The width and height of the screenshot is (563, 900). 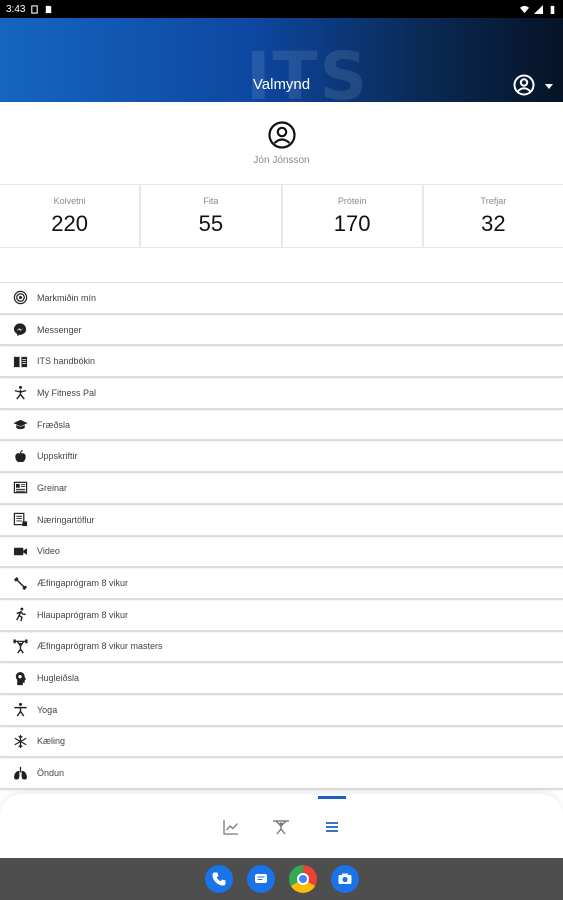 I want to click on chart-icon, so click(x=231, y=827).